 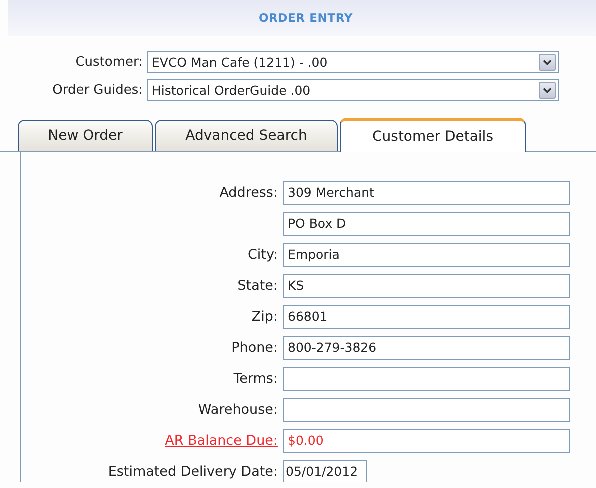 I want to click on tab: New Order, so click(x=85, y=135).